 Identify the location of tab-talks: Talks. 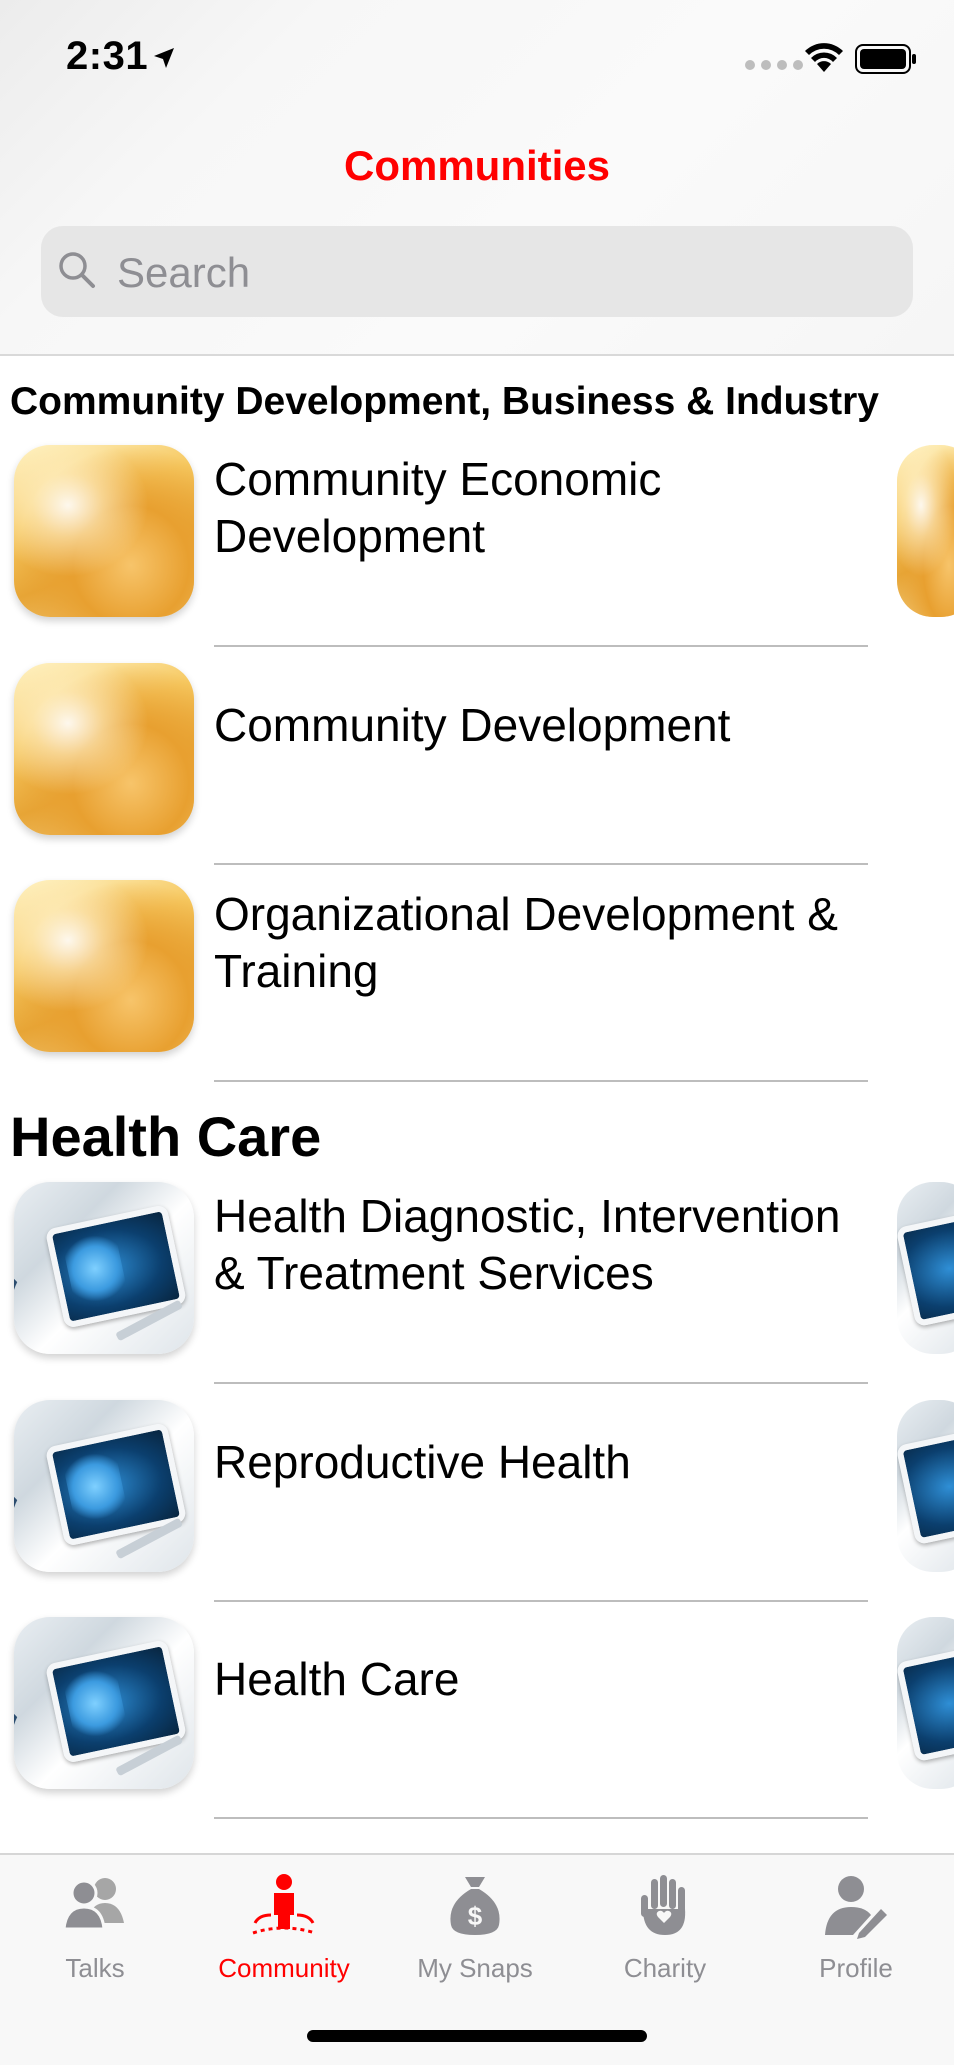
(95, 1925).